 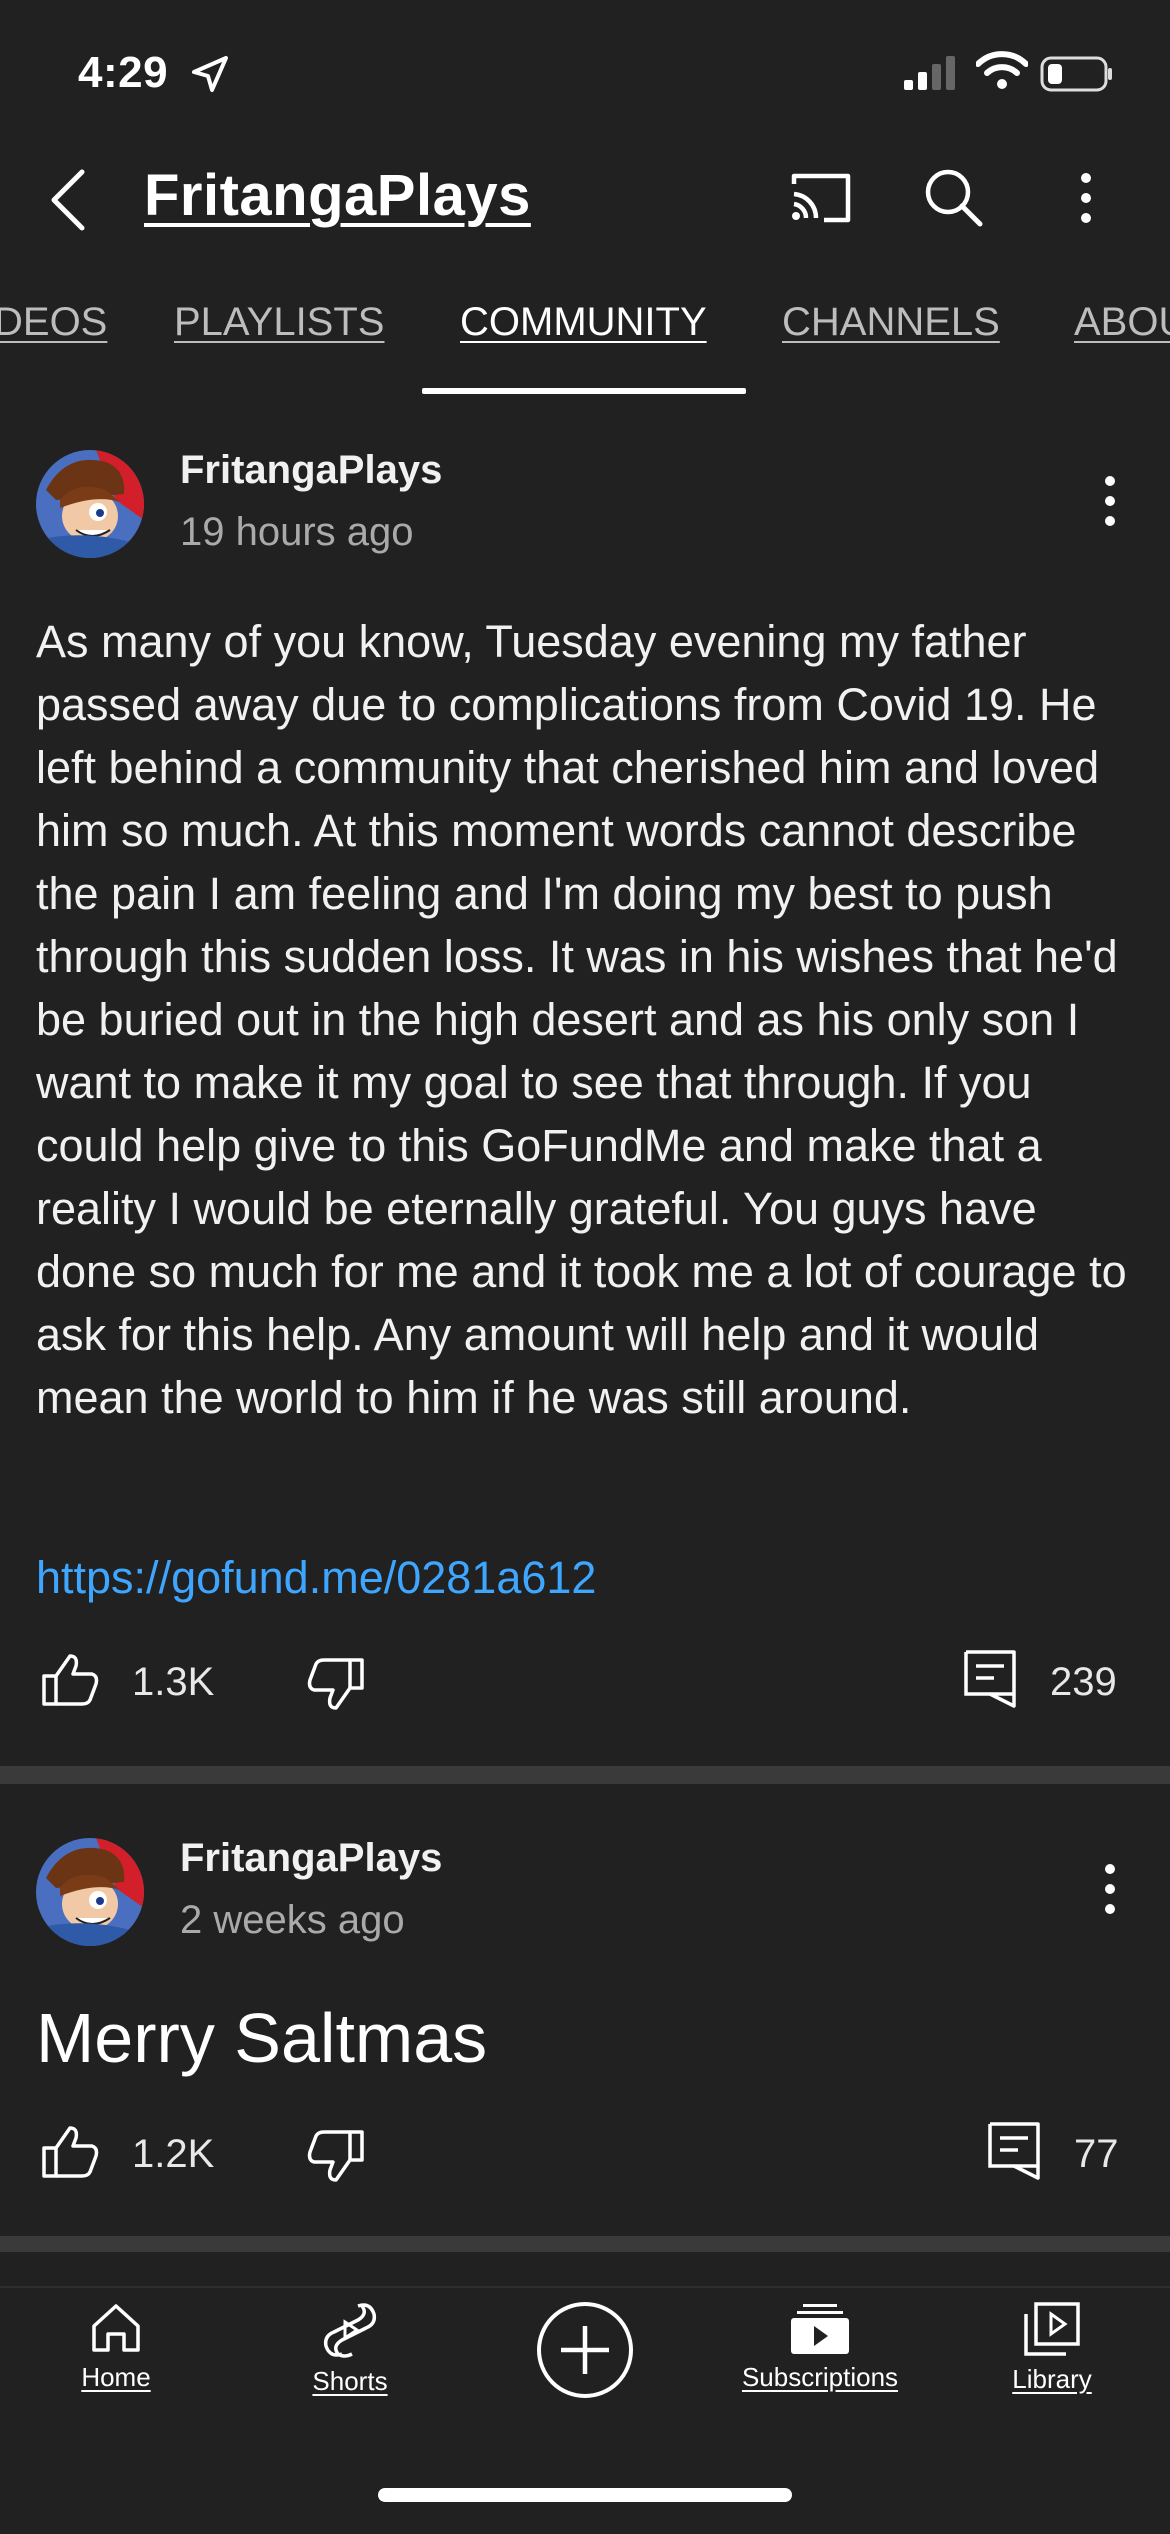 I want to click on tab-channels: CHANNELS, so click(x=891, y=322).